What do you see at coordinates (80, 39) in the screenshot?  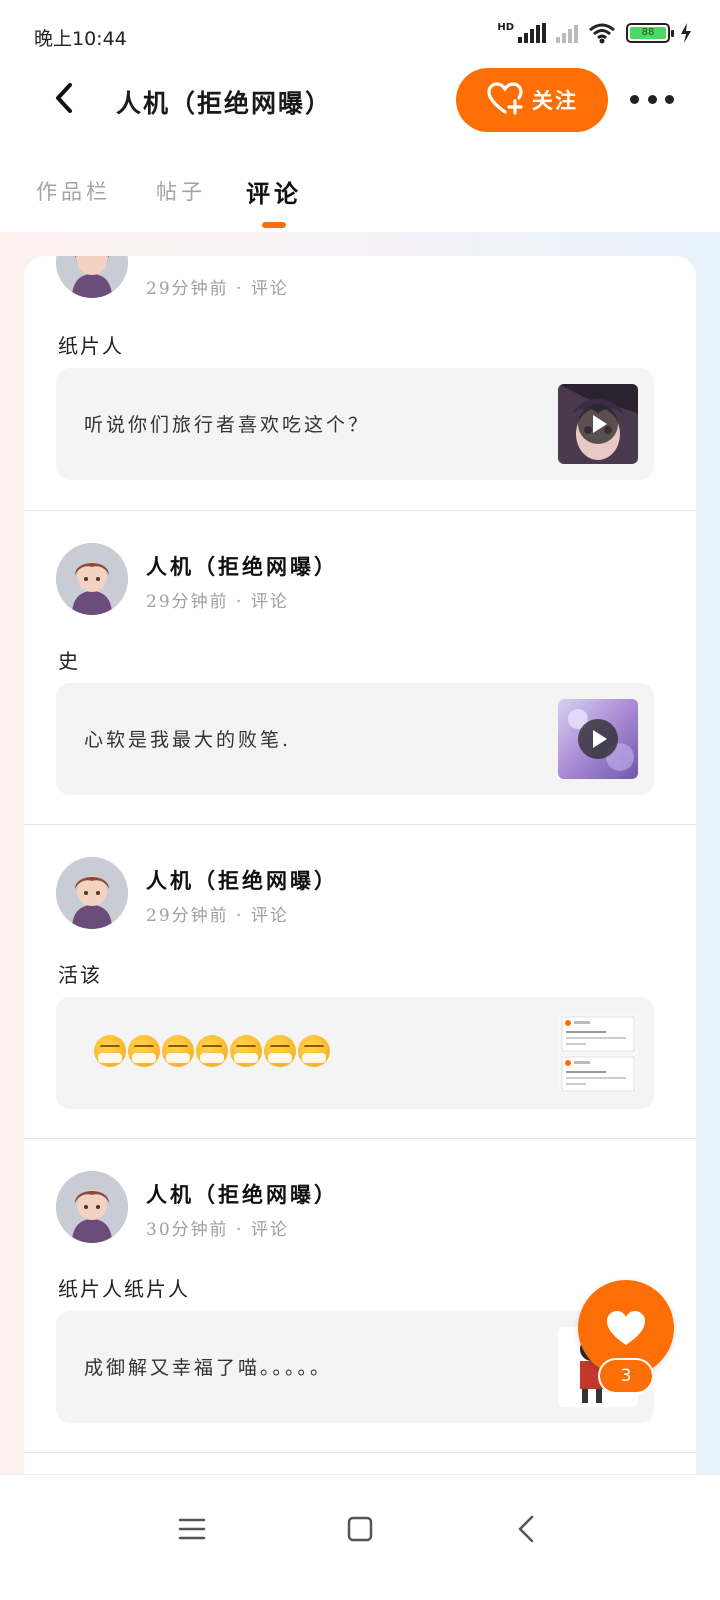 I see `status-time: 晚上10:44` at bounding box center [80, 39].